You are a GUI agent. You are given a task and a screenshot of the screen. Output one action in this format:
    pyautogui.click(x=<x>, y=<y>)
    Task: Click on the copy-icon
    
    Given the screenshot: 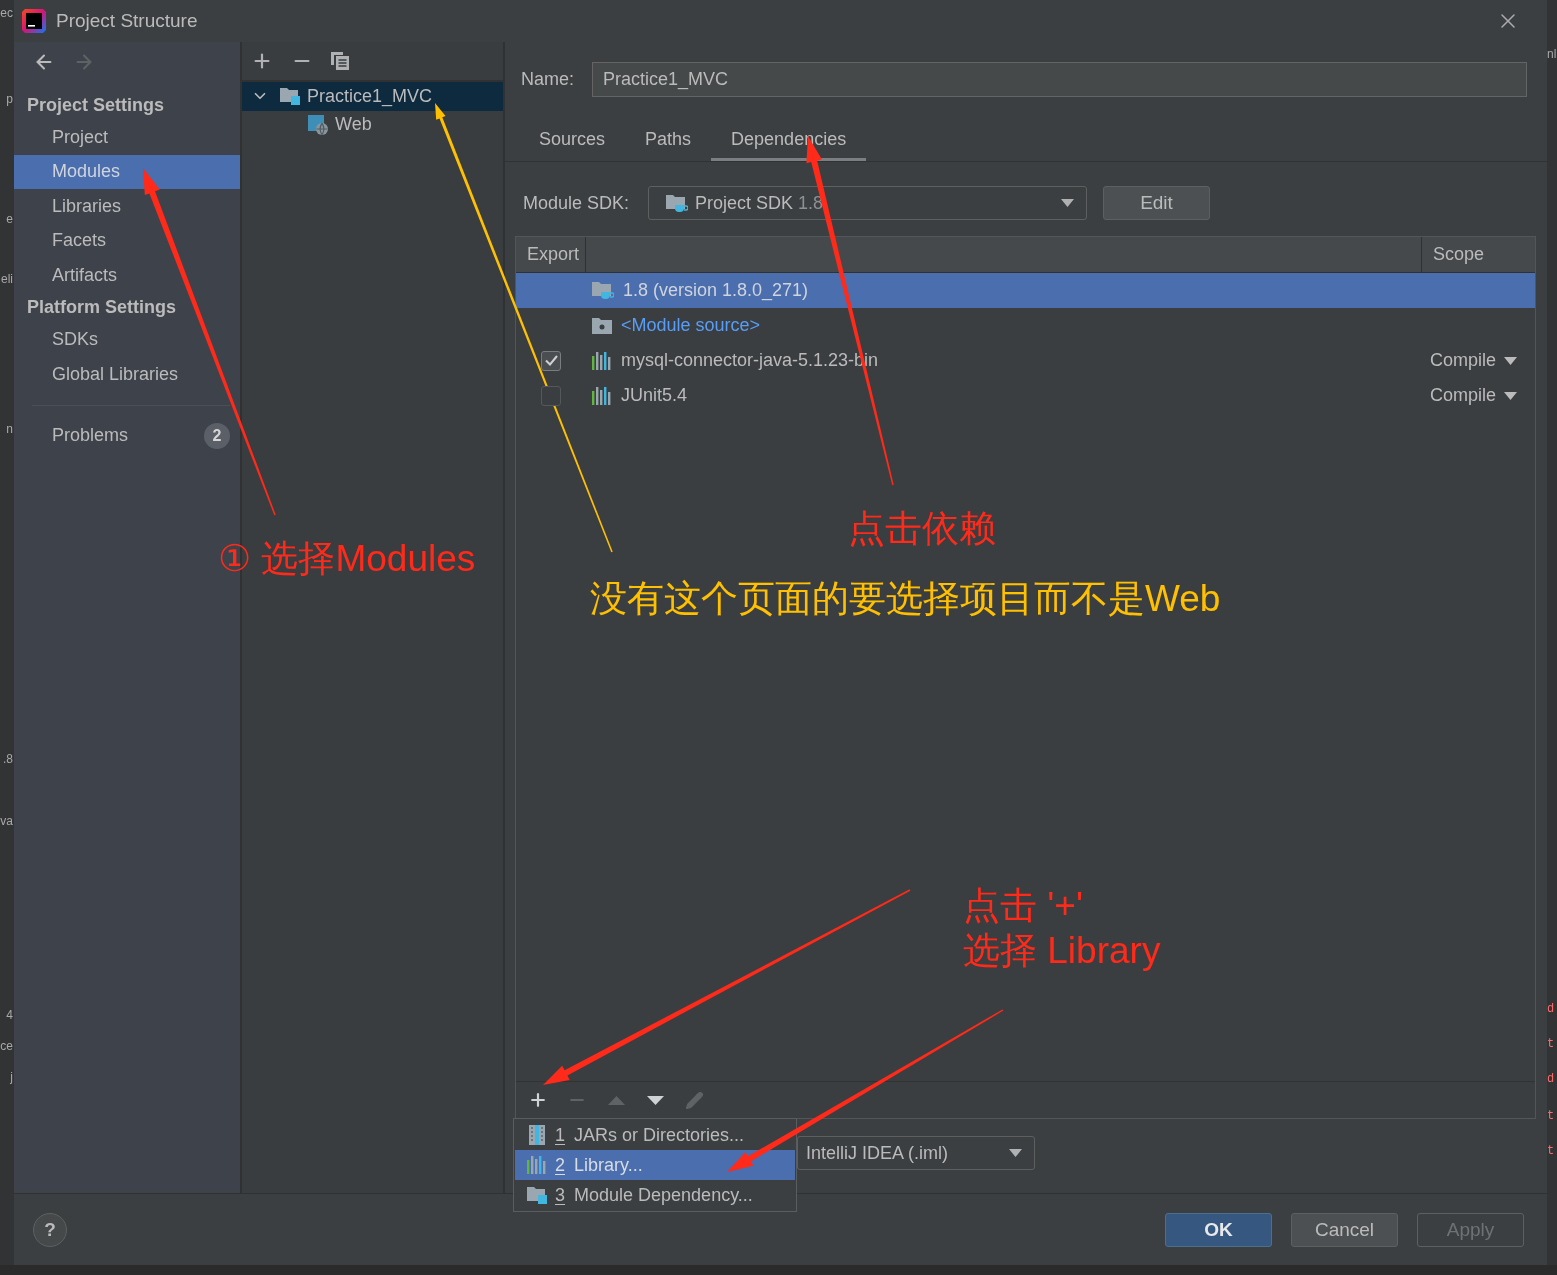 What is the action you would take?
    pyautogui.click(x=340, y=61)
    